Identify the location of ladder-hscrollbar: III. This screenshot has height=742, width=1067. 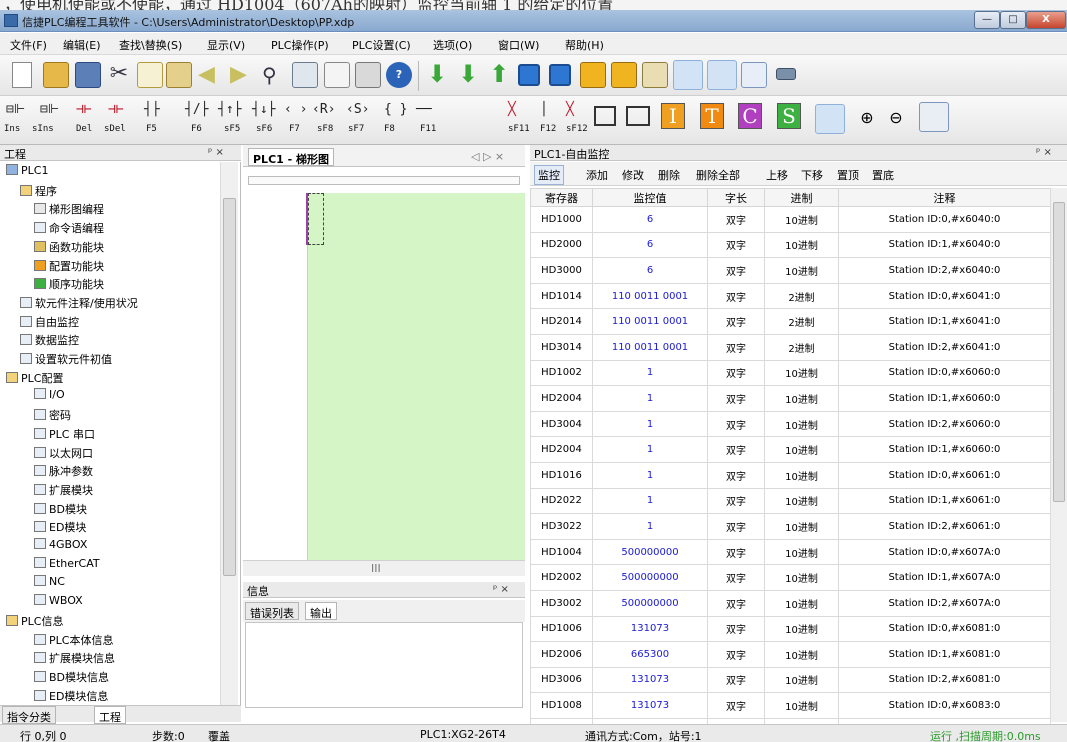
(384, 568).